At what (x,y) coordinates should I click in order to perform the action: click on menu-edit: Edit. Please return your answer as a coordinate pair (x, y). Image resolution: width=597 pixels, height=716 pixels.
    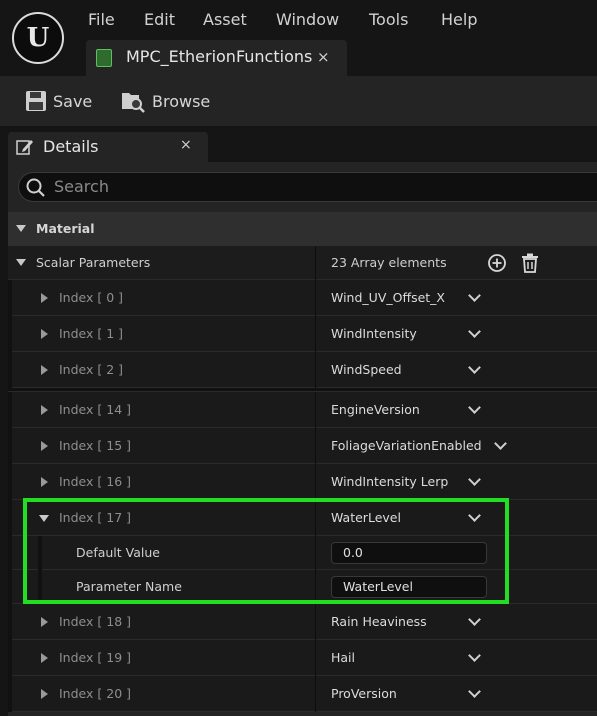
    Looking at the image, I should click on (159, 20).